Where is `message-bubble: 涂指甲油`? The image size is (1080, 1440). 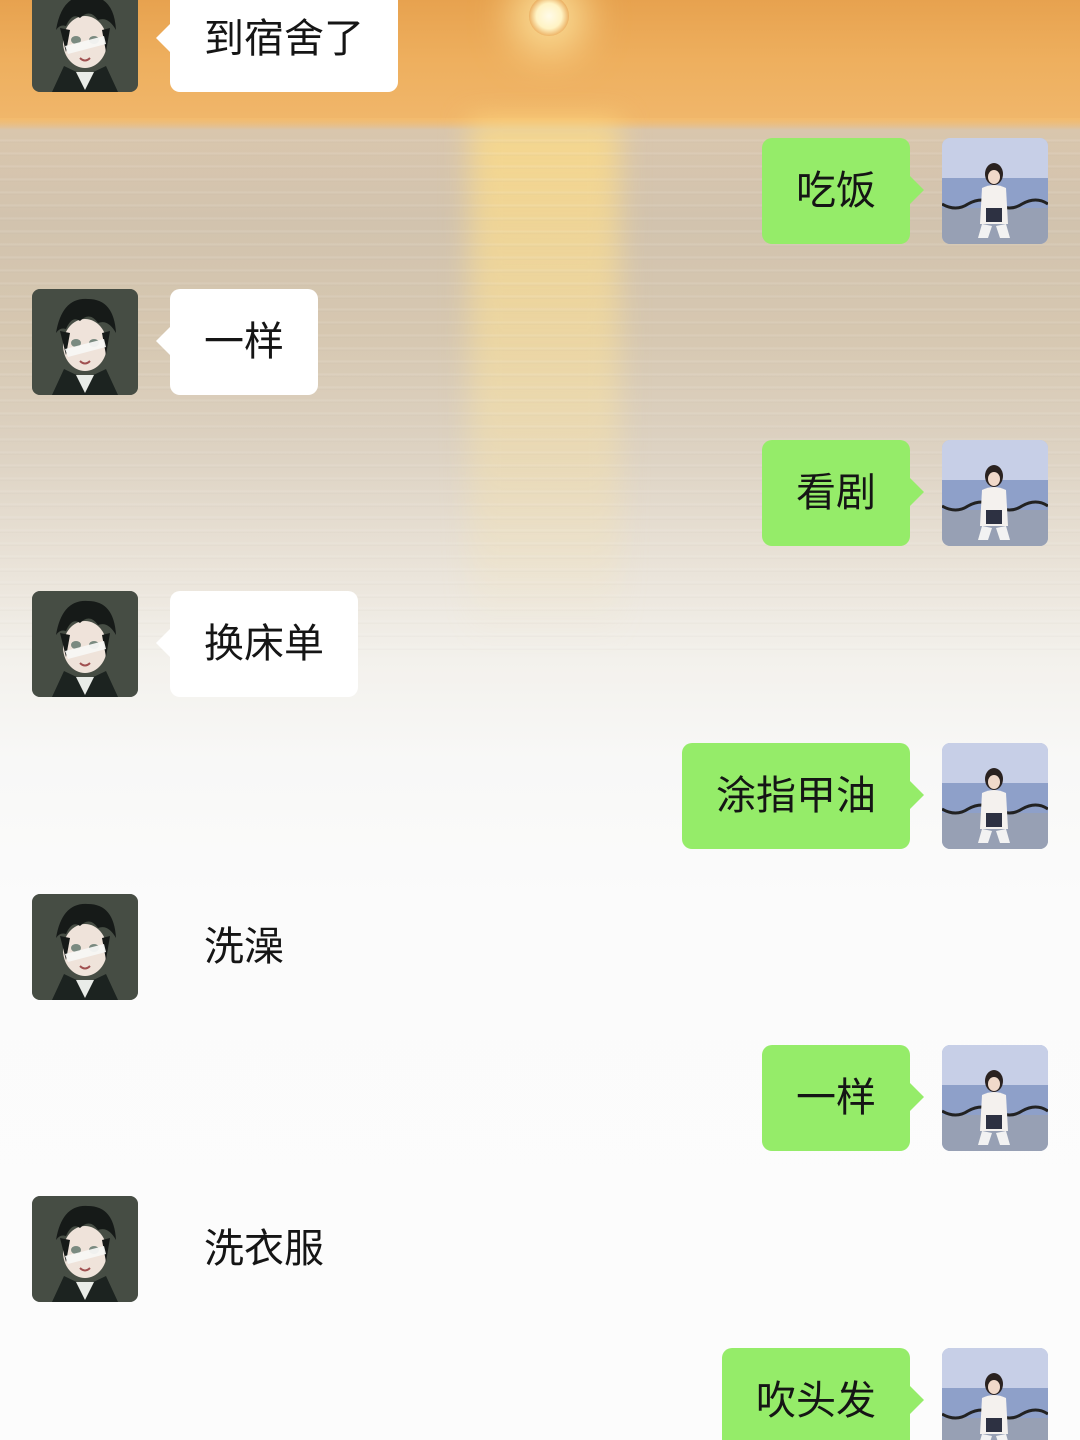
message-bubble: 涂指甲油 is located at coordinates (803, 796).